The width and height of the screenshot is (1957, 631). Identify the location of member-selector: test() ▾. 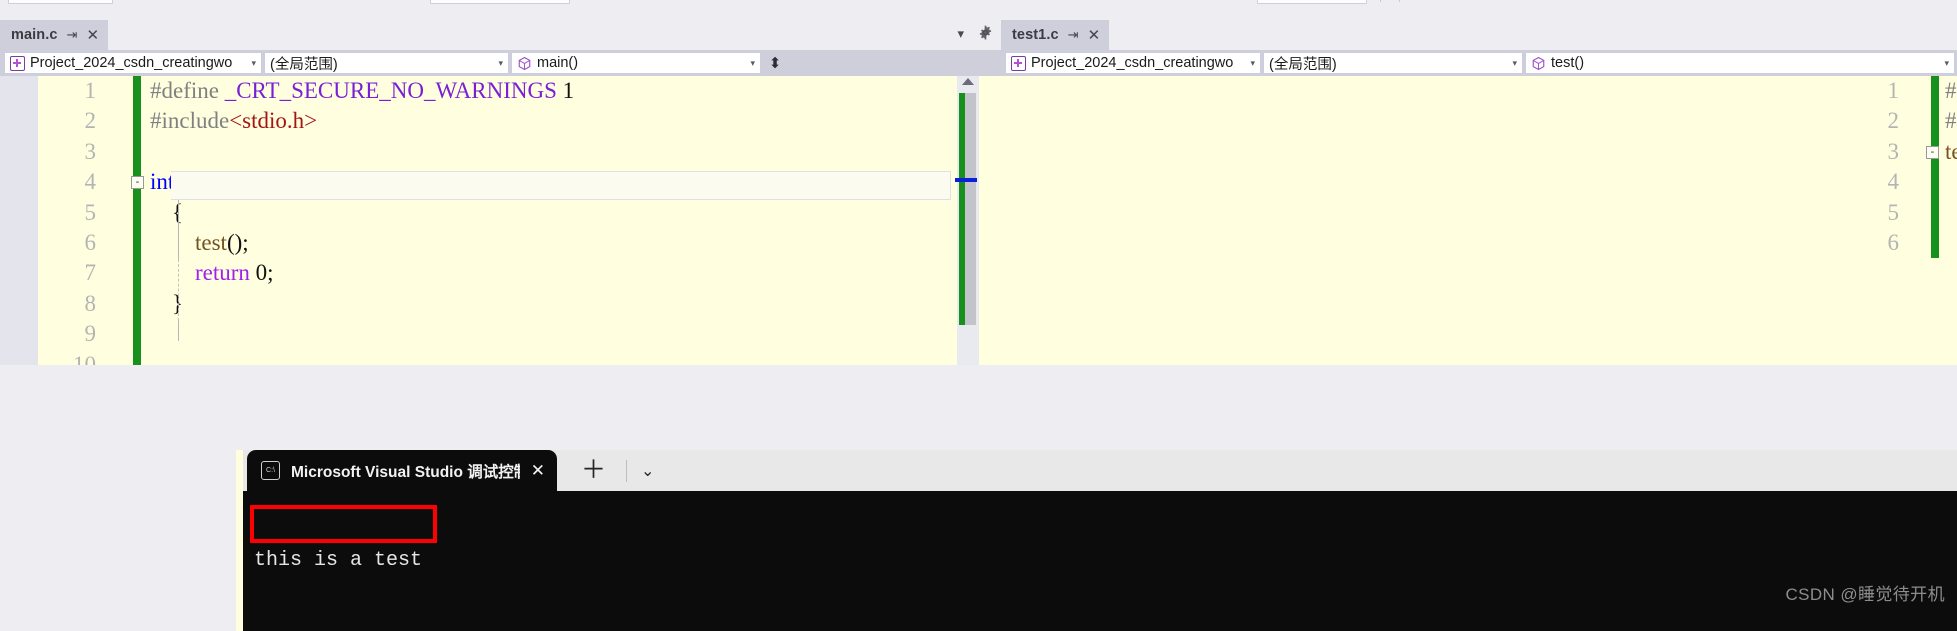
(1740, 63).